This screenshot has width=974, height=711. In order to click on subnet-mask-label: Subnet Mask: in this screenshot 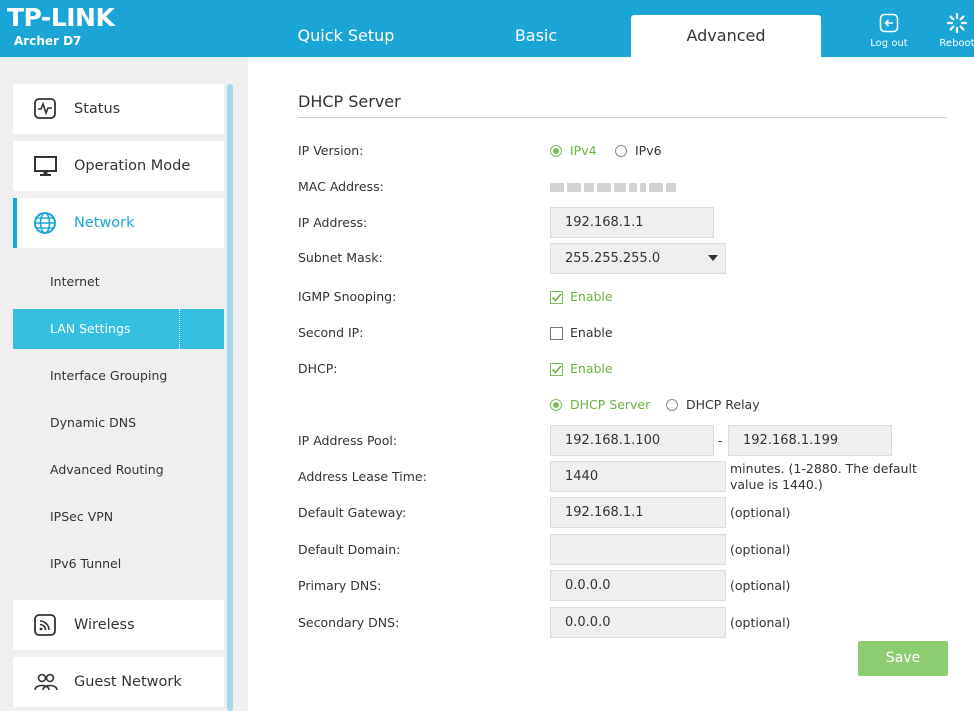, I will do `click(340, 257)`.